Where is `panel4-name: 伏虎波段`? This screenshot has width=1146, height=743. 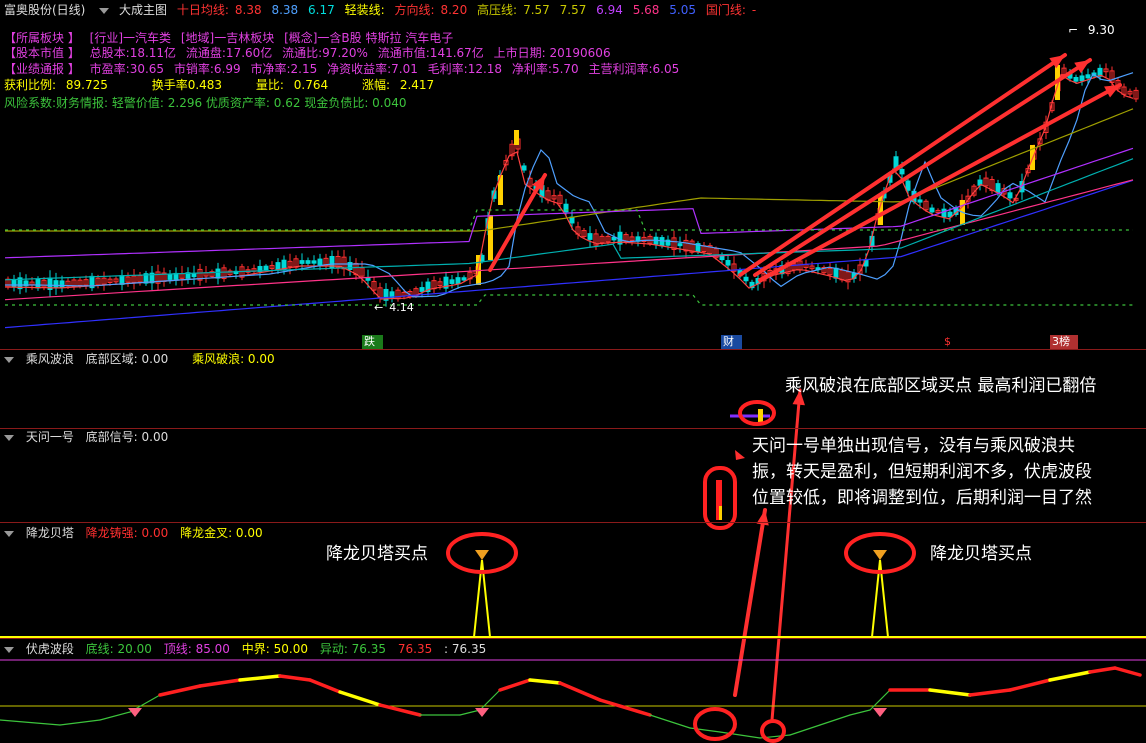
panel4-name: 伏虎波段 is located at coordinates (50, 649).